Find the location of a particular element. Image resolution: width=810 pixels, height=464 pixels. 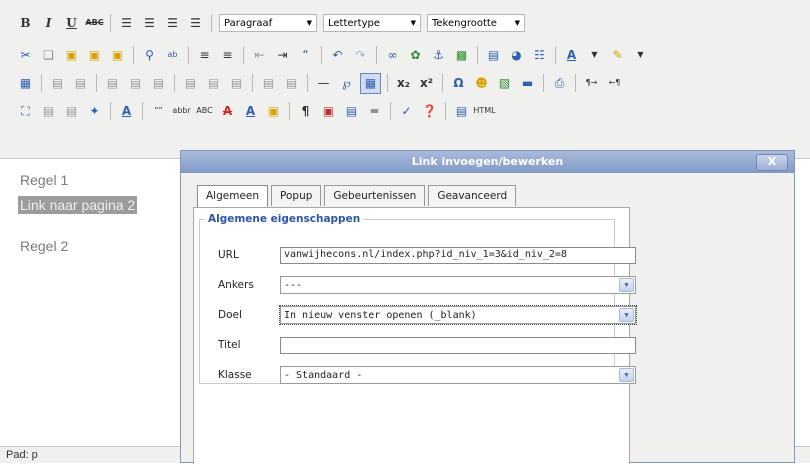

copy-icon: ❏ is located at coordinates (48, 55).